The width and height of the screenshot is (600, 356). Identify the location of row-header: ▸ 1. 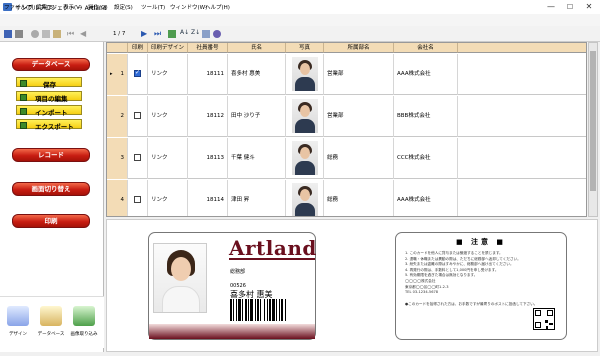
(117, 74).